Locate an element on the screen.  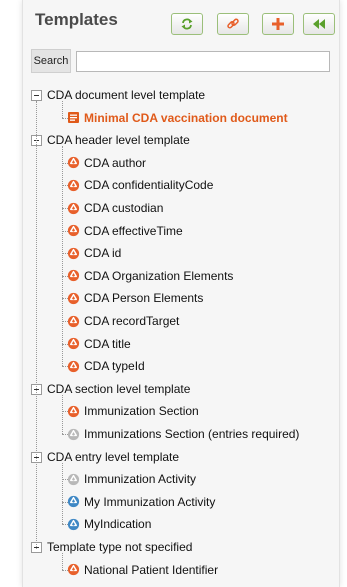
tree-leaf-label: CDA id is located at coordinates (103, 253).